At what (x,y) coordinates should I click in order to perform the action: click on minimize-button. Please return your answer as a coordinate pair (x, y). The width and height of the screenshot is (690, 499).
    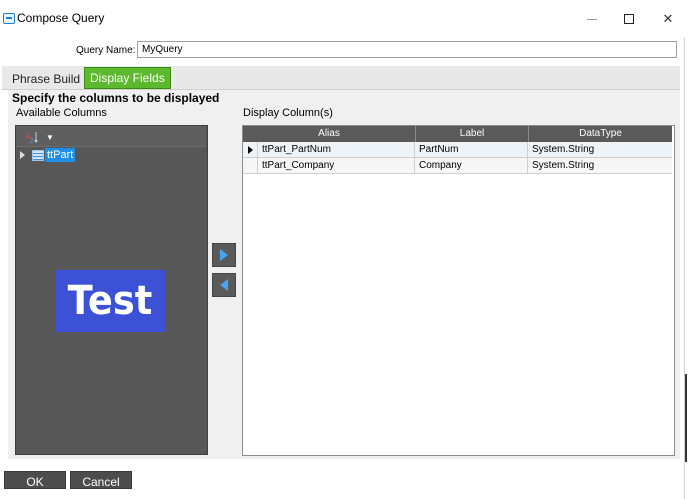
    Looking at the image, I should click on (592, 19).